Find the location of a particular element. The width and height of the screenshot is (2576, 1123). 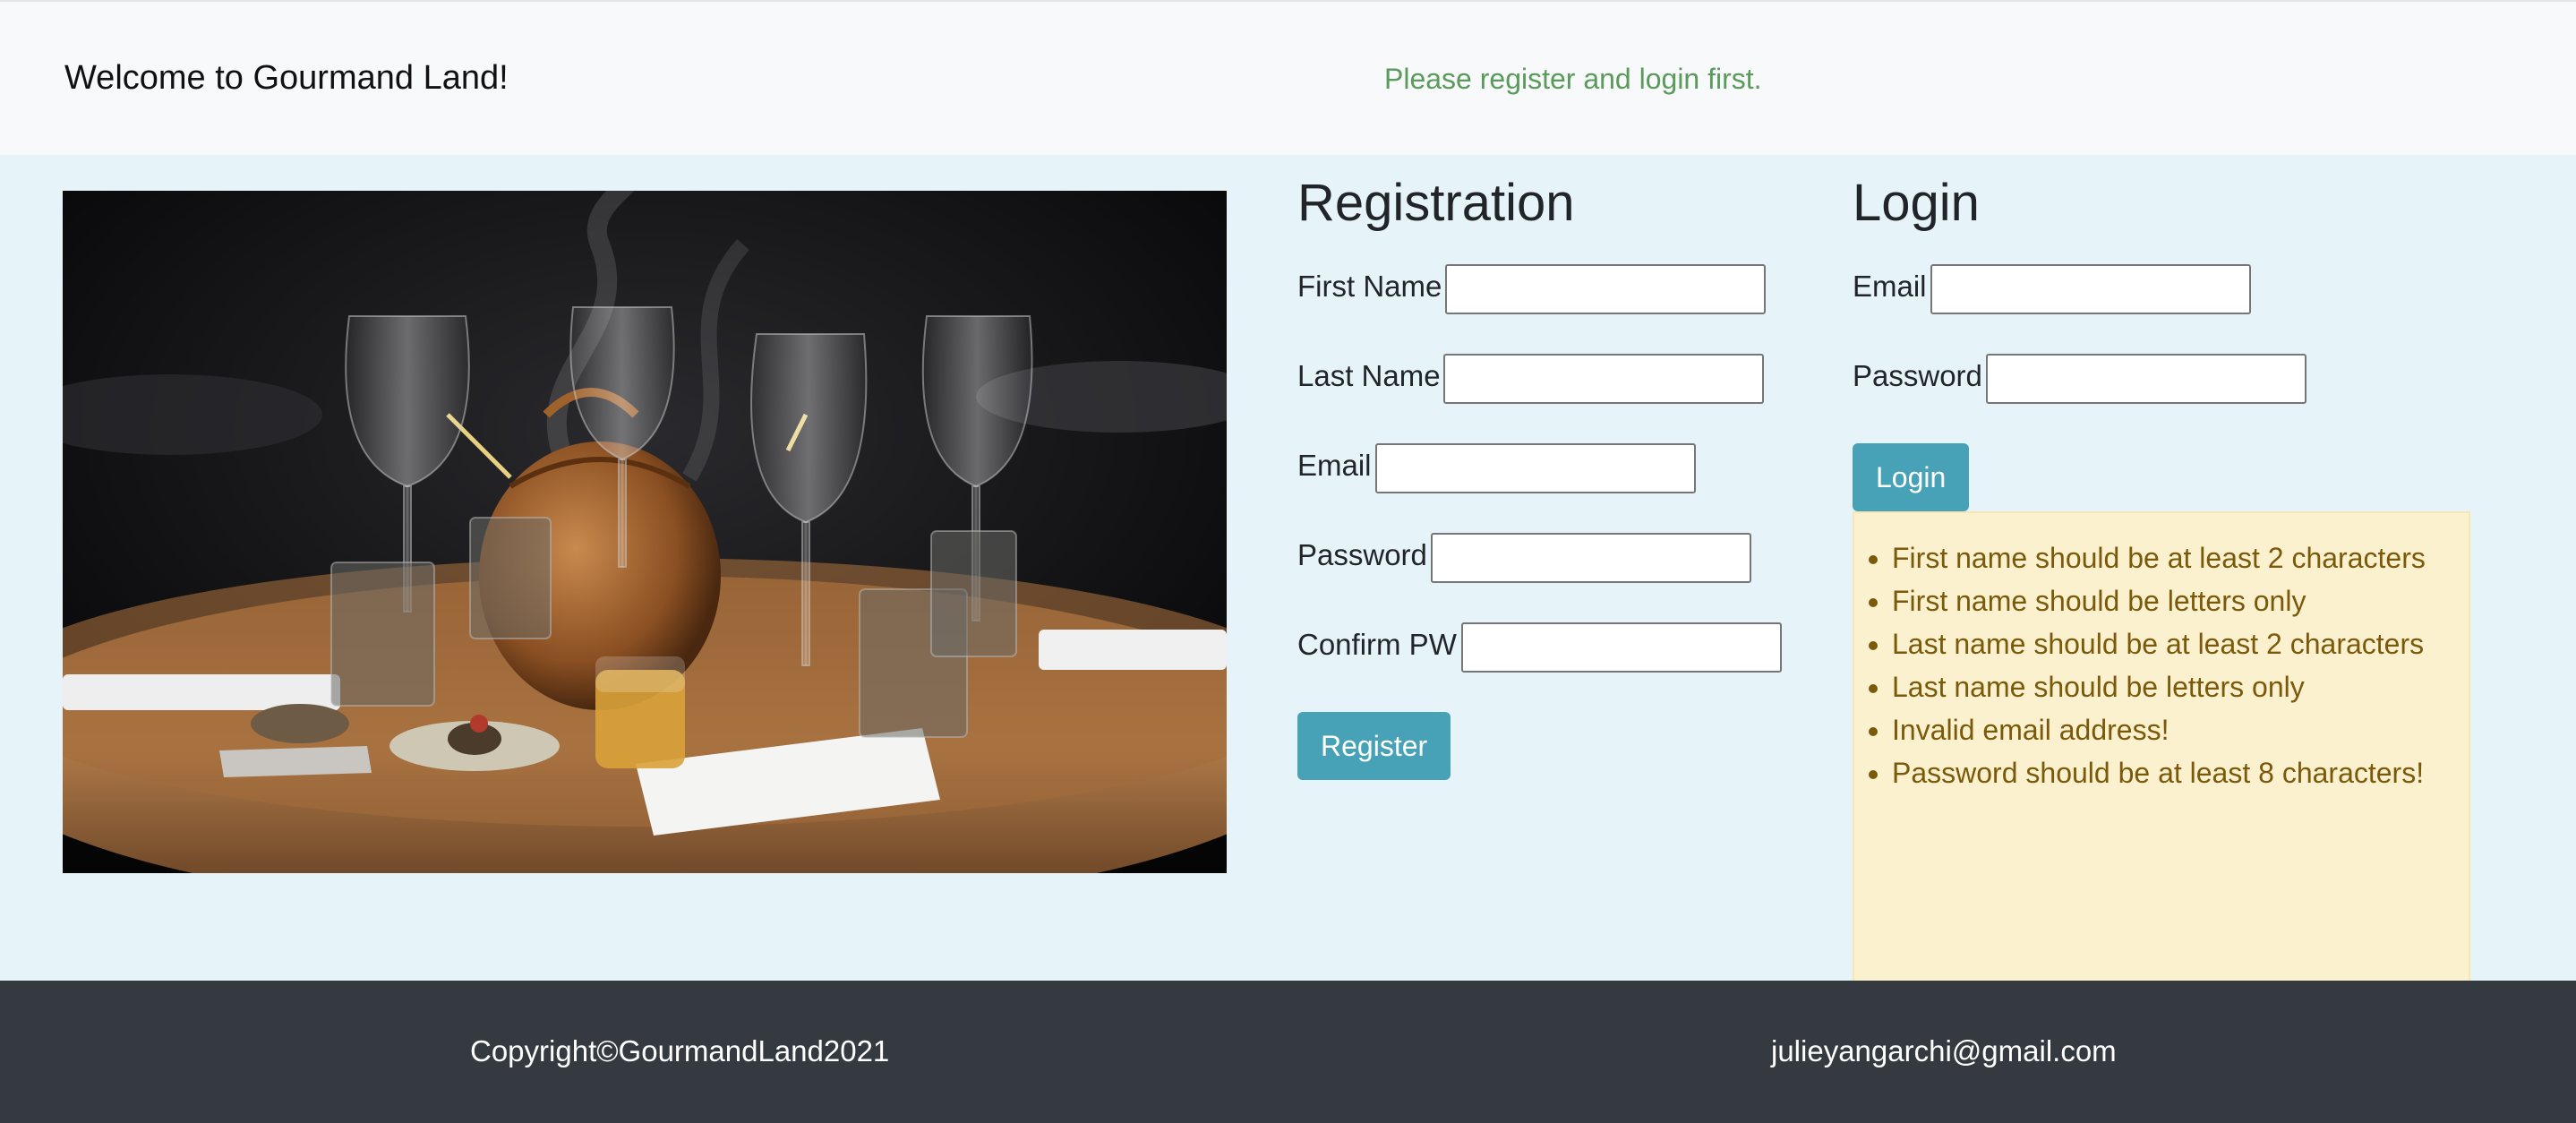

last-name-input is located at coordinates (1603, 379).